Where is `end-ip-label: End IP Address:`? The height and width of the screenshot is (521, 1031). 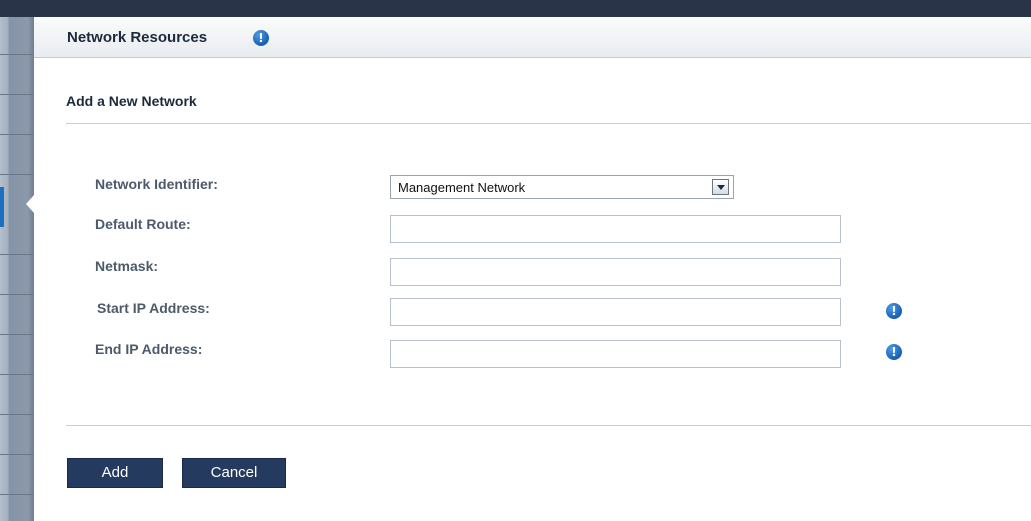
end-ip-label: End IP Address: is located at coordinates (149, 349).